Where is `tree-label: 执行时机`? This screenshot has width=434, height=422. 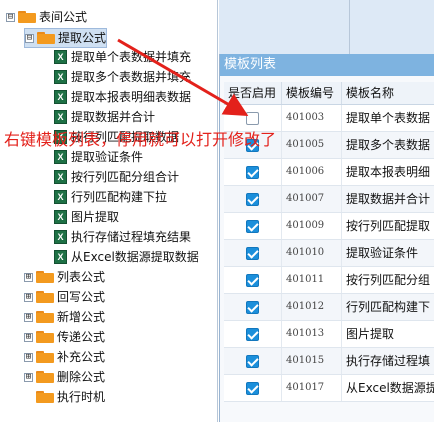 tree-label: 执行时机 is located at coordinates (81, 397).